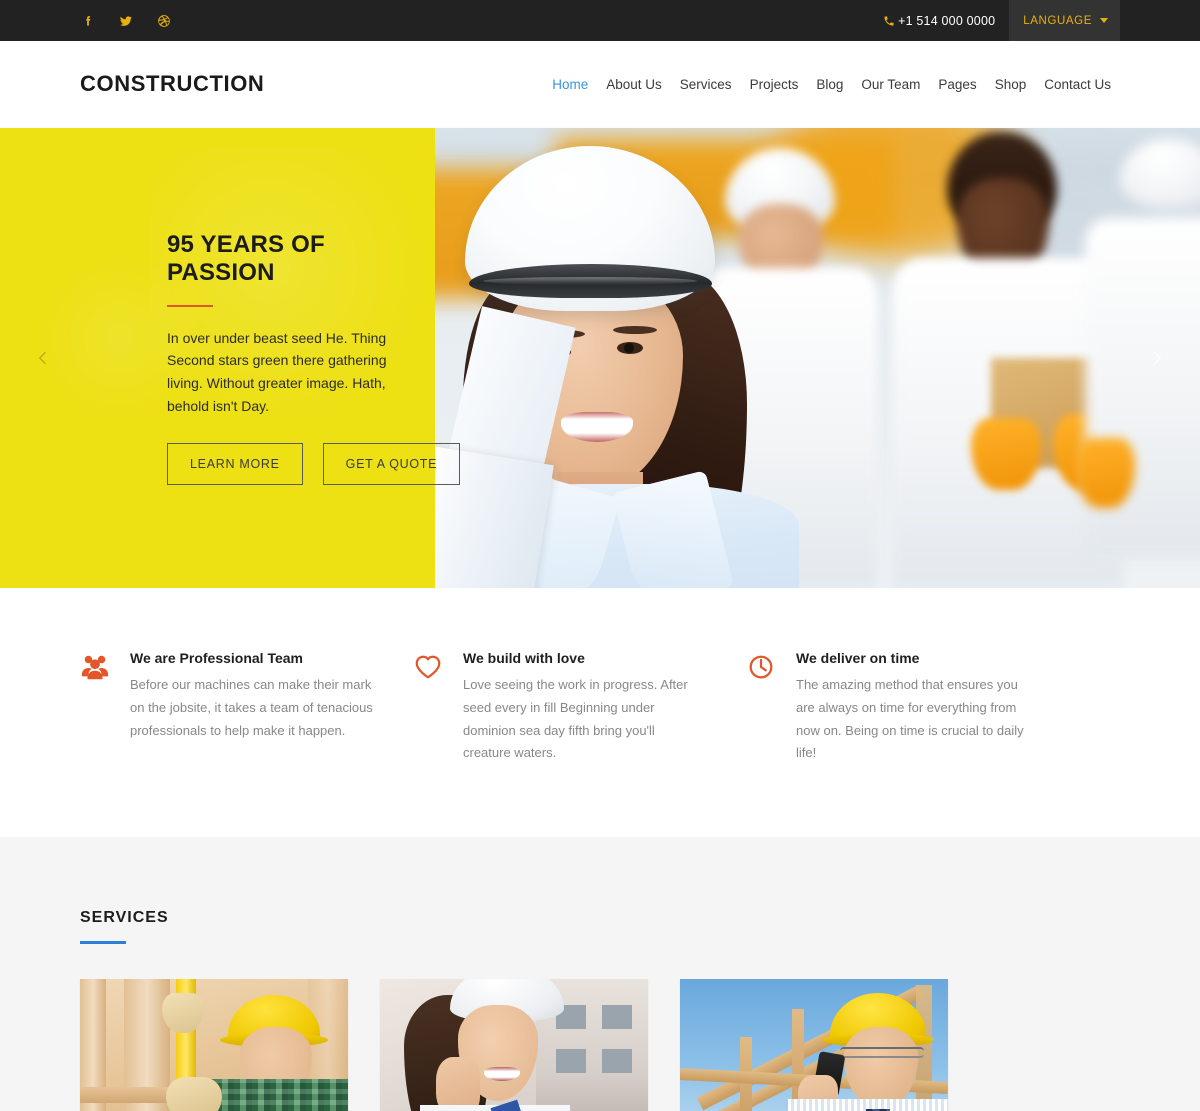 This screenshot has height=1111, width=1200. Describe the element at coordinates (947, 20) in the screenshot. I see `phone-number-text: +1 514 000 0000` at that location.